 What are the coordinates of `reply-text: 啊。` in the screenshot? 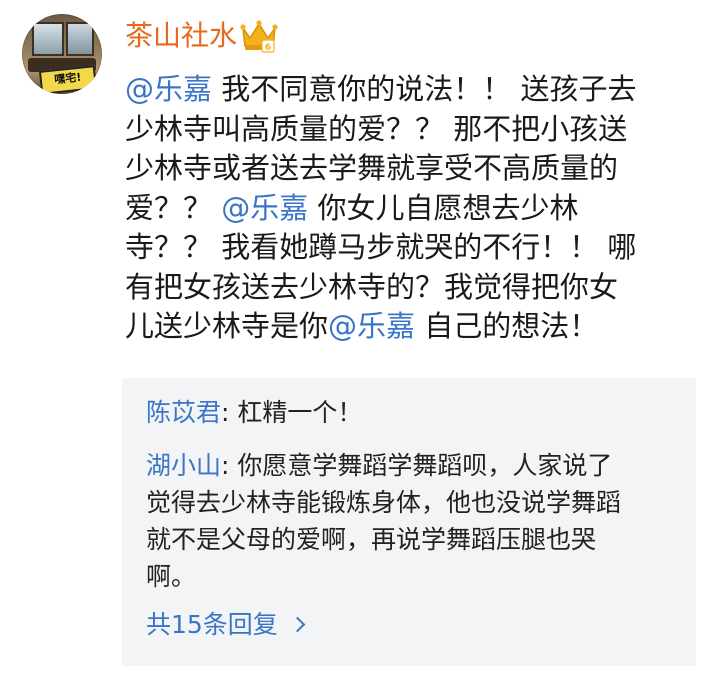 It's located at (171, 576).